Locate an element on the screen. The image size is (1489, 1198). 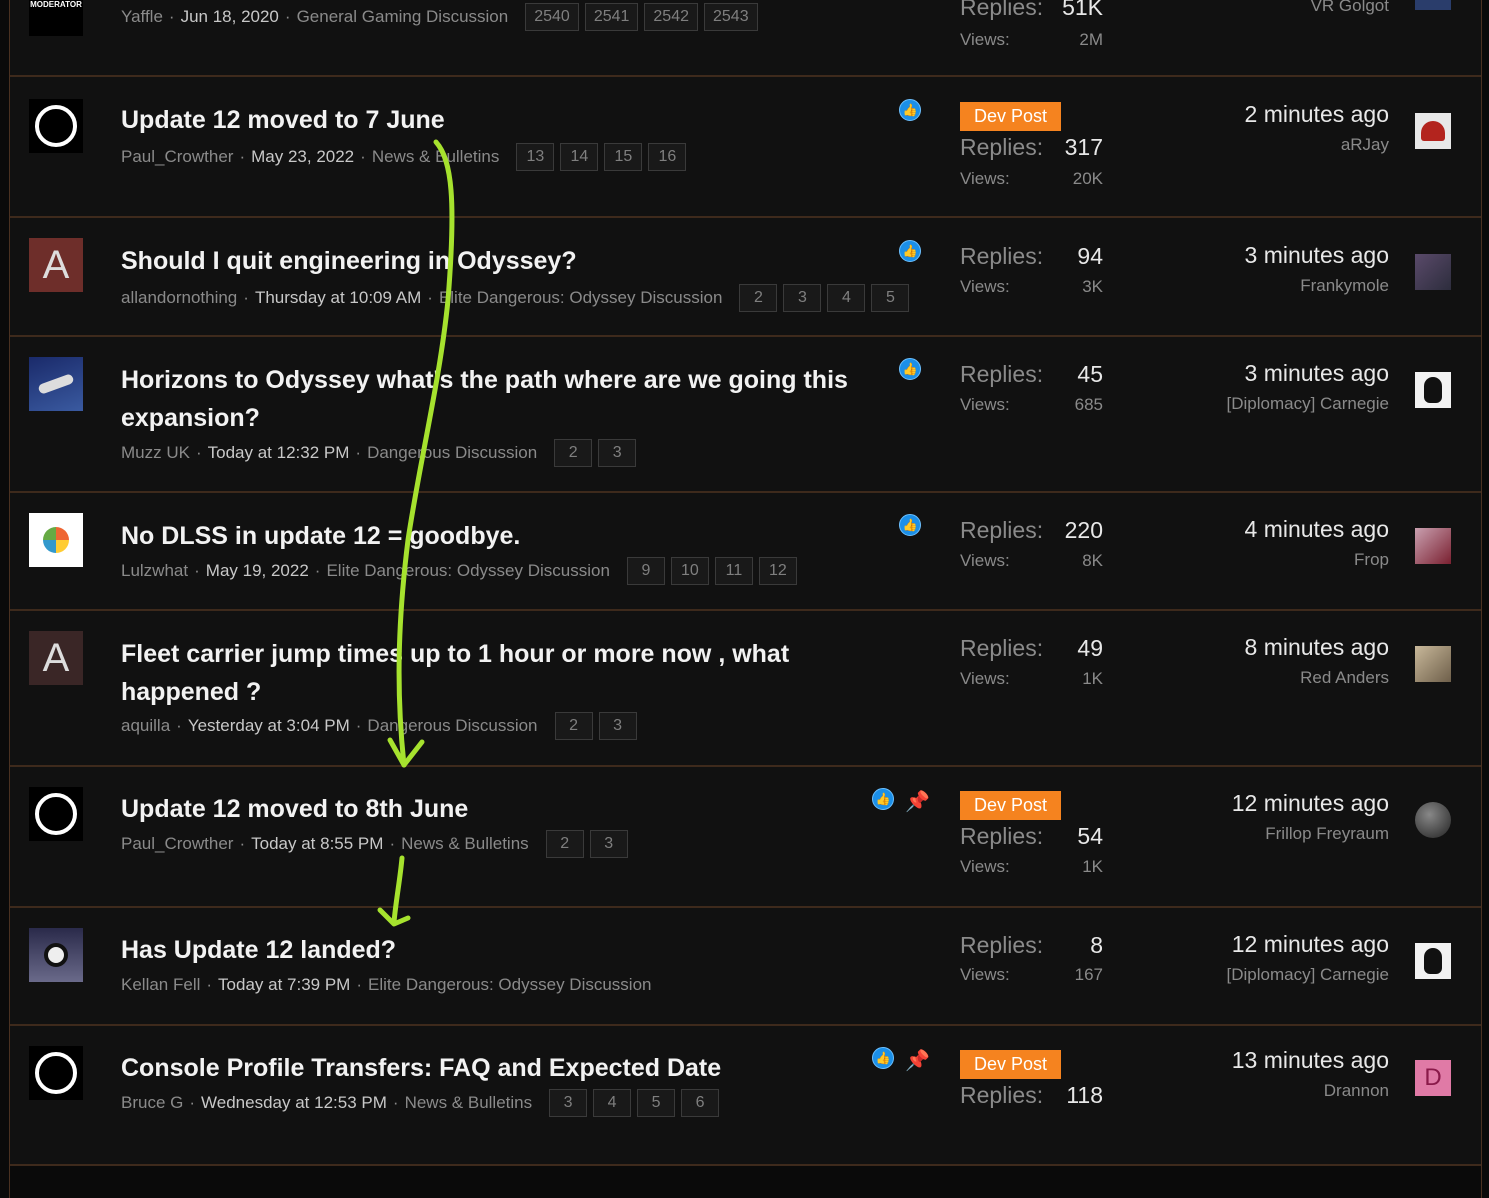
page-link: 13 is located at coordinates (535, 157).